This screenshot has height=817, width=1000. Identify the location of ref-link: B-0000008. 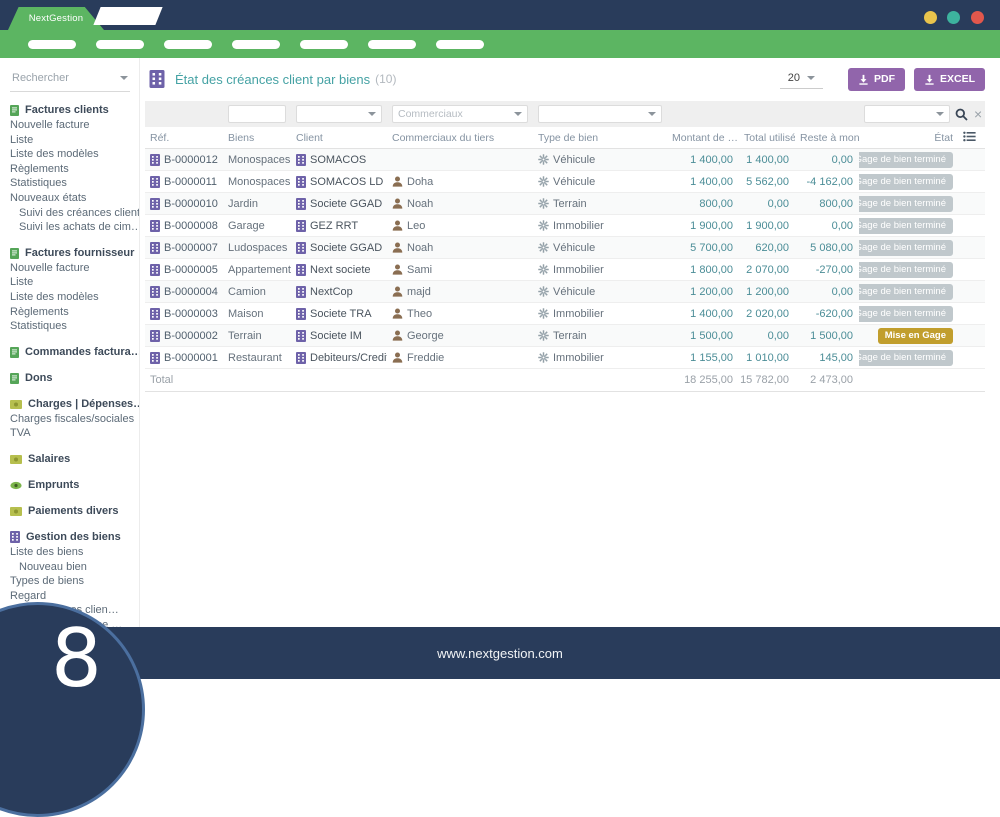
(191, 226).